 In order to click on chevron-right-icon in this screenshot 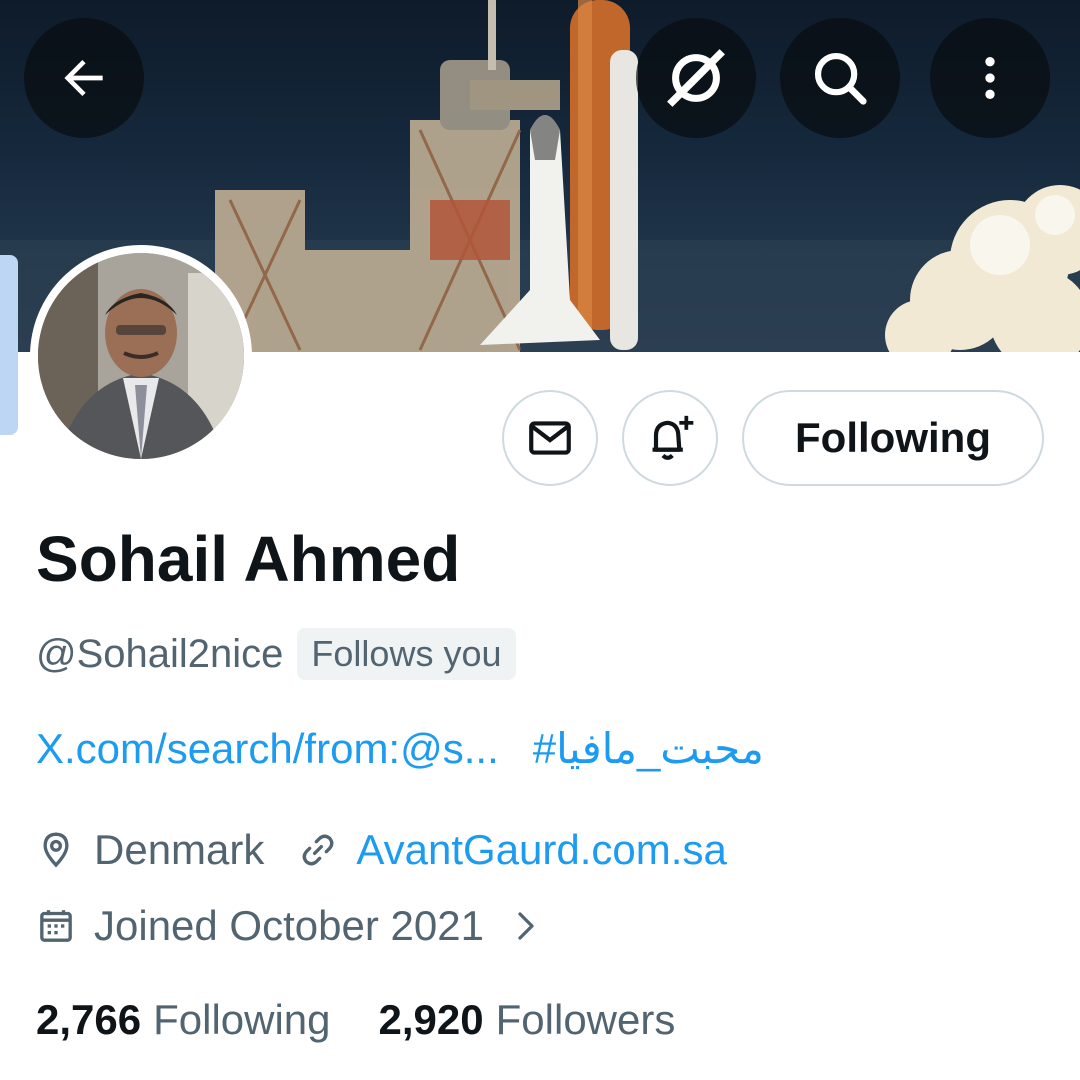, I will do `click(526, 926)`.